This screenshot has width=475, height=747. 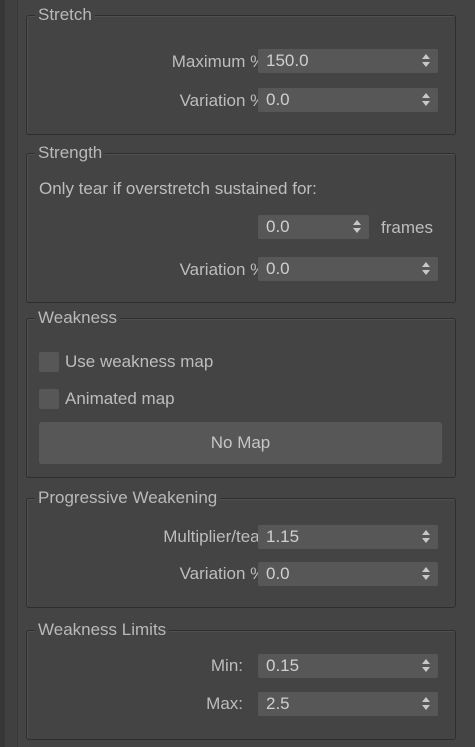 I want to click on frames-unit-label: frames, so click(x=407, y=227).